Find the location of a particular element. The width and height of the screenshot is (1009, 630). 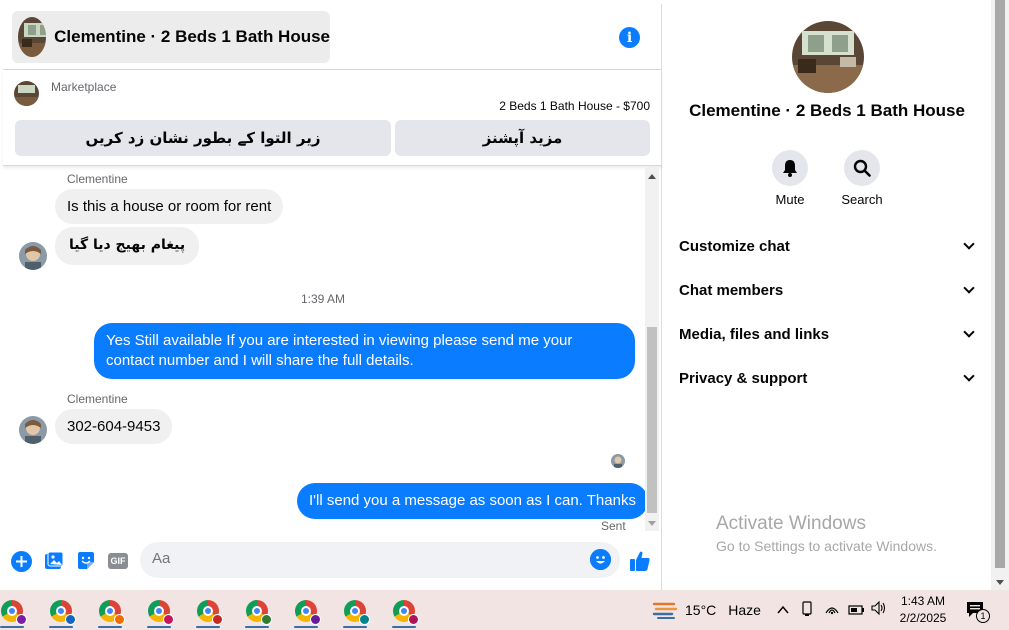

section-media-files-links: Media, files and links is located at coordinates (829, 334).